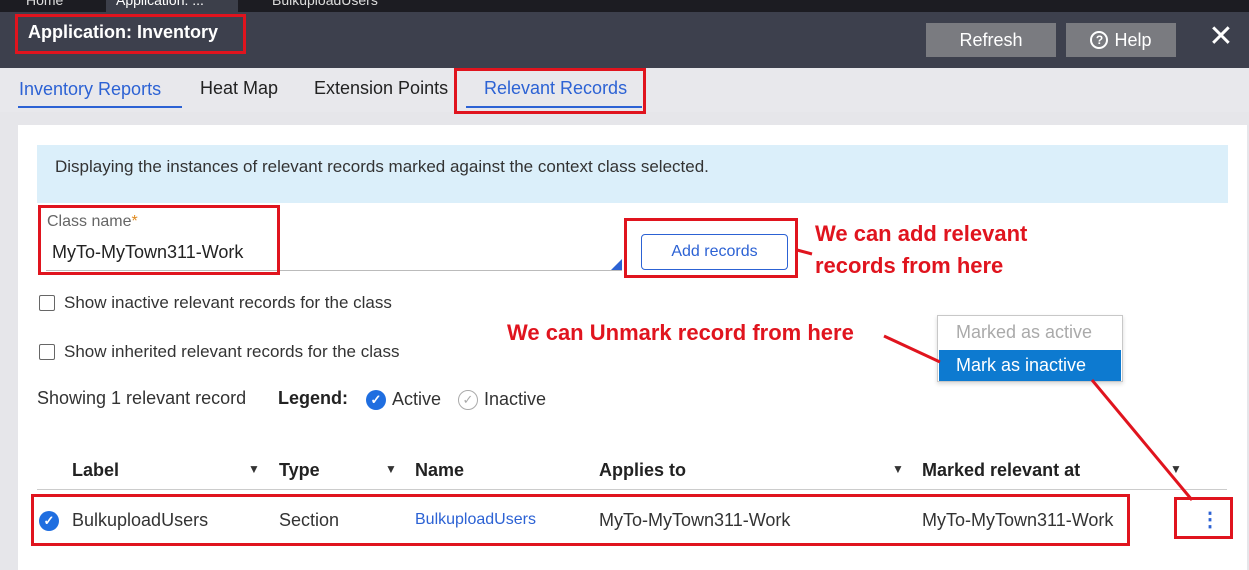 This screenshot has height=570, width=1249. Describe the element at coordinates (47, 352) in the screenshot. I see `show-inherited-checkbox` at that location.